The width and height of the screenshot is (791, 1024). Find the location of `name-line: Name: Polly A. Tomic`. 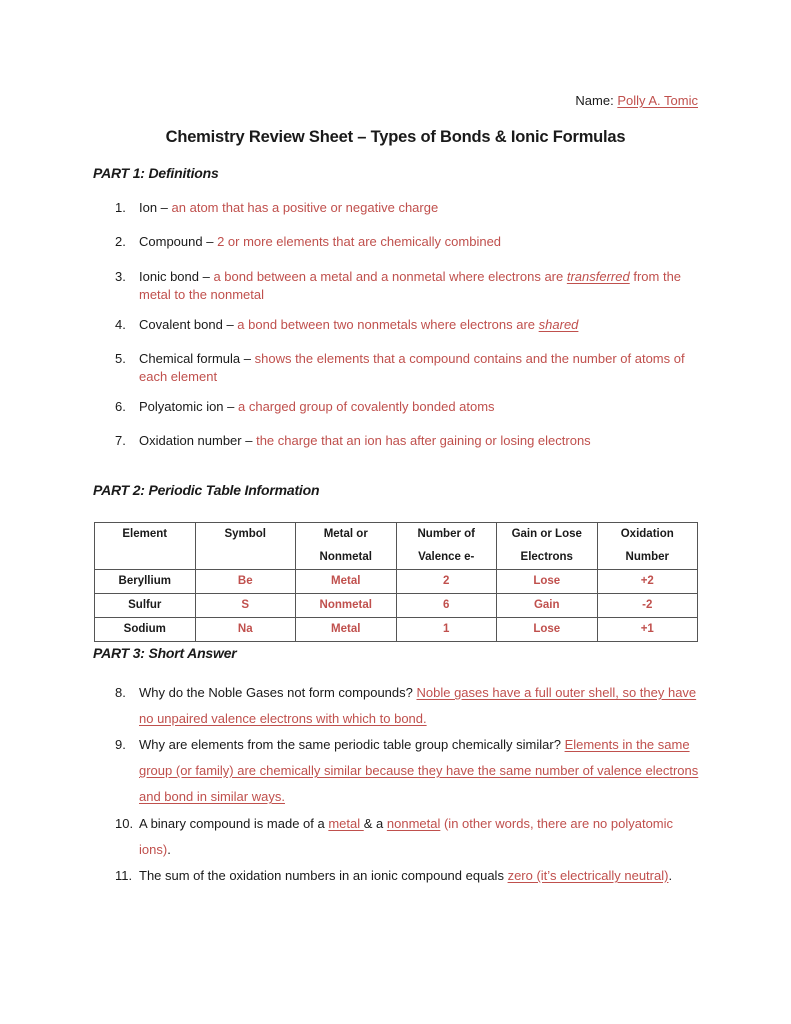

name-line: Name: Polly A. Tomic is located at coordinates (636, 100).